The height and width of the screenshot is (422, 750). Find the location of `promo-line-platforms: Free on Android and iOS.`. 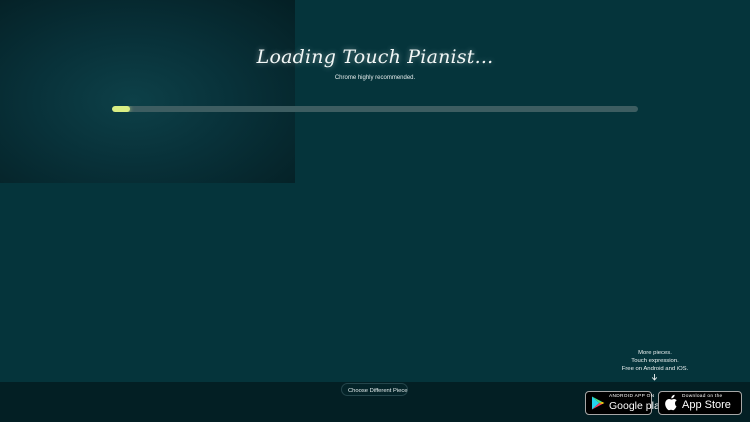

promo-line-platforms: Free on Android and iOS. is located at coordinates (655, 369).